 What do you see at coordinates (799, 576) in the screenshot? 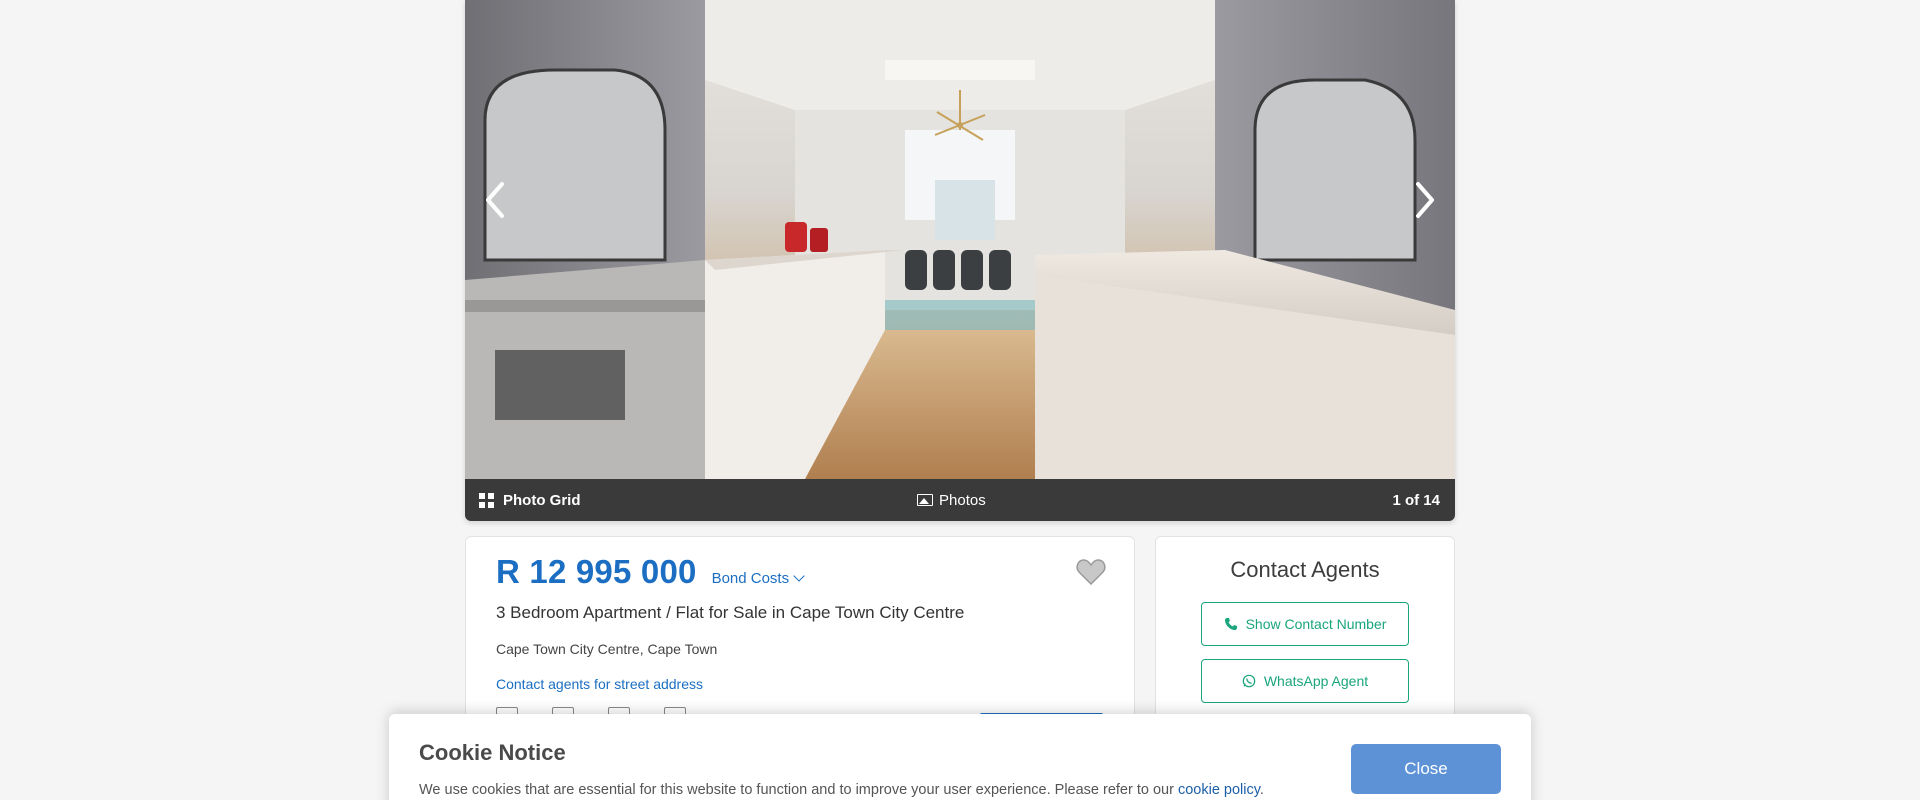
I see `chevron-down-icon` at bounding box center [799, 576].